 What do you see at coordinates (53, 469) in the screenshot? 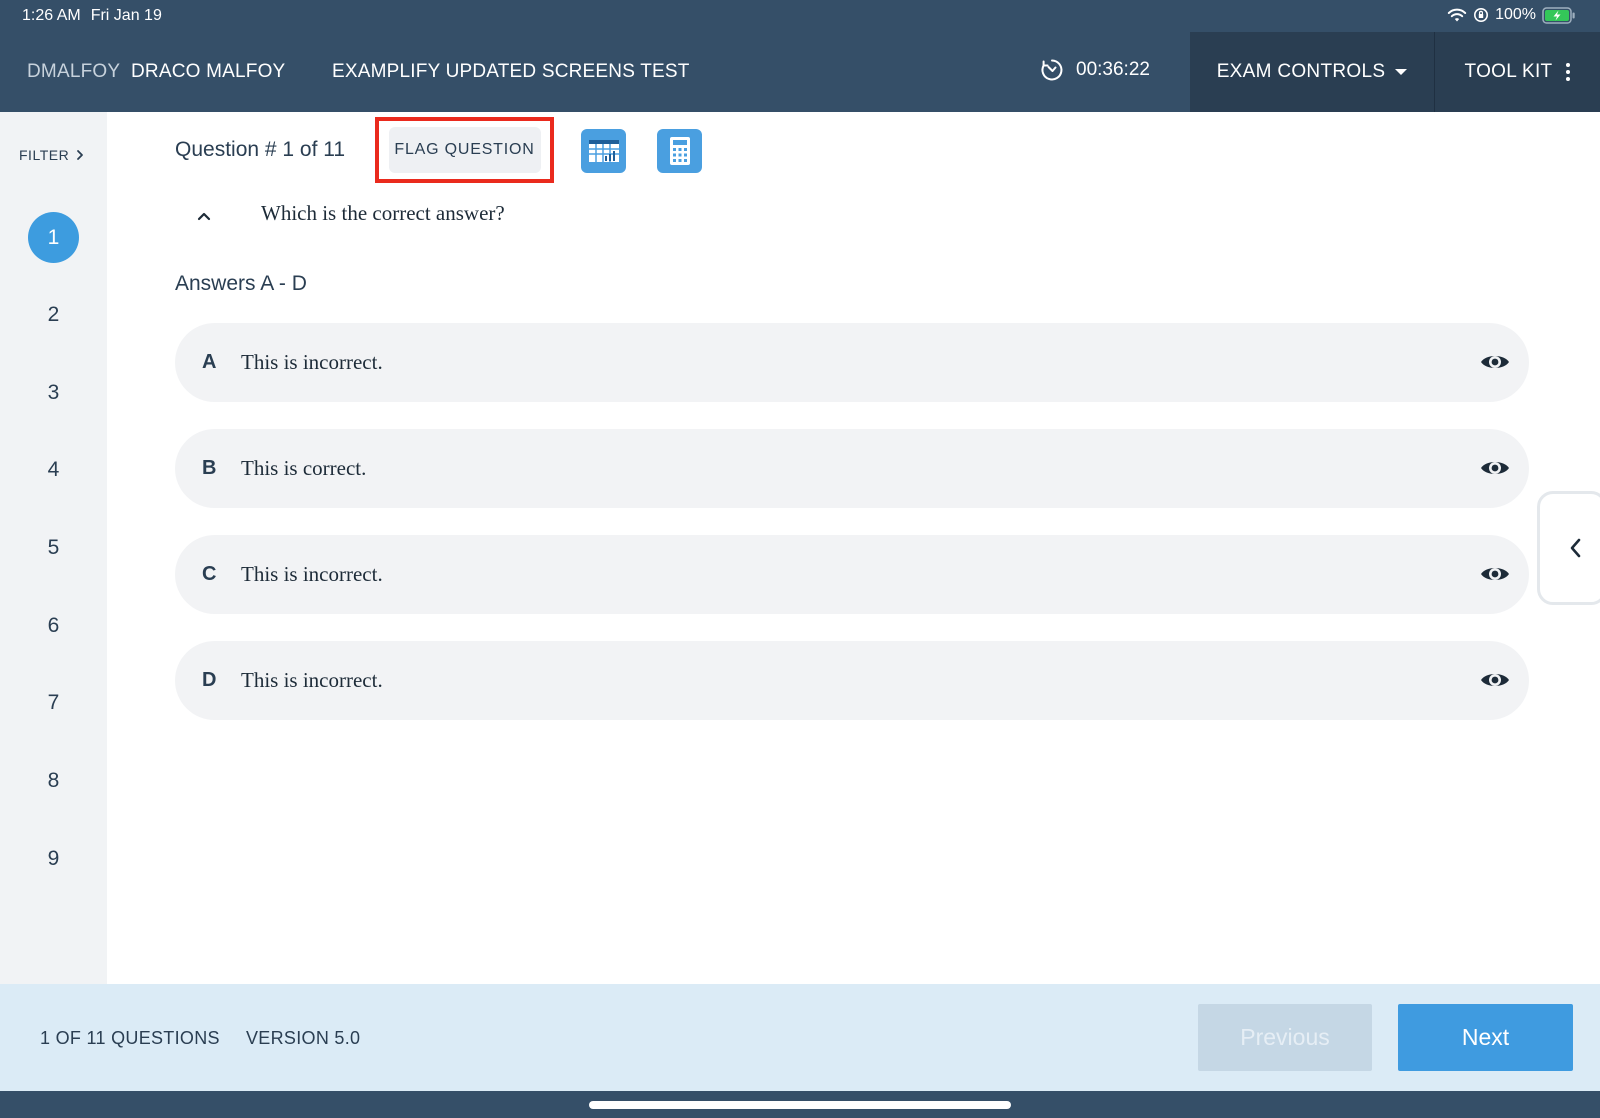
I see `question-nav-4: 4` at bounding box center [53, 469].